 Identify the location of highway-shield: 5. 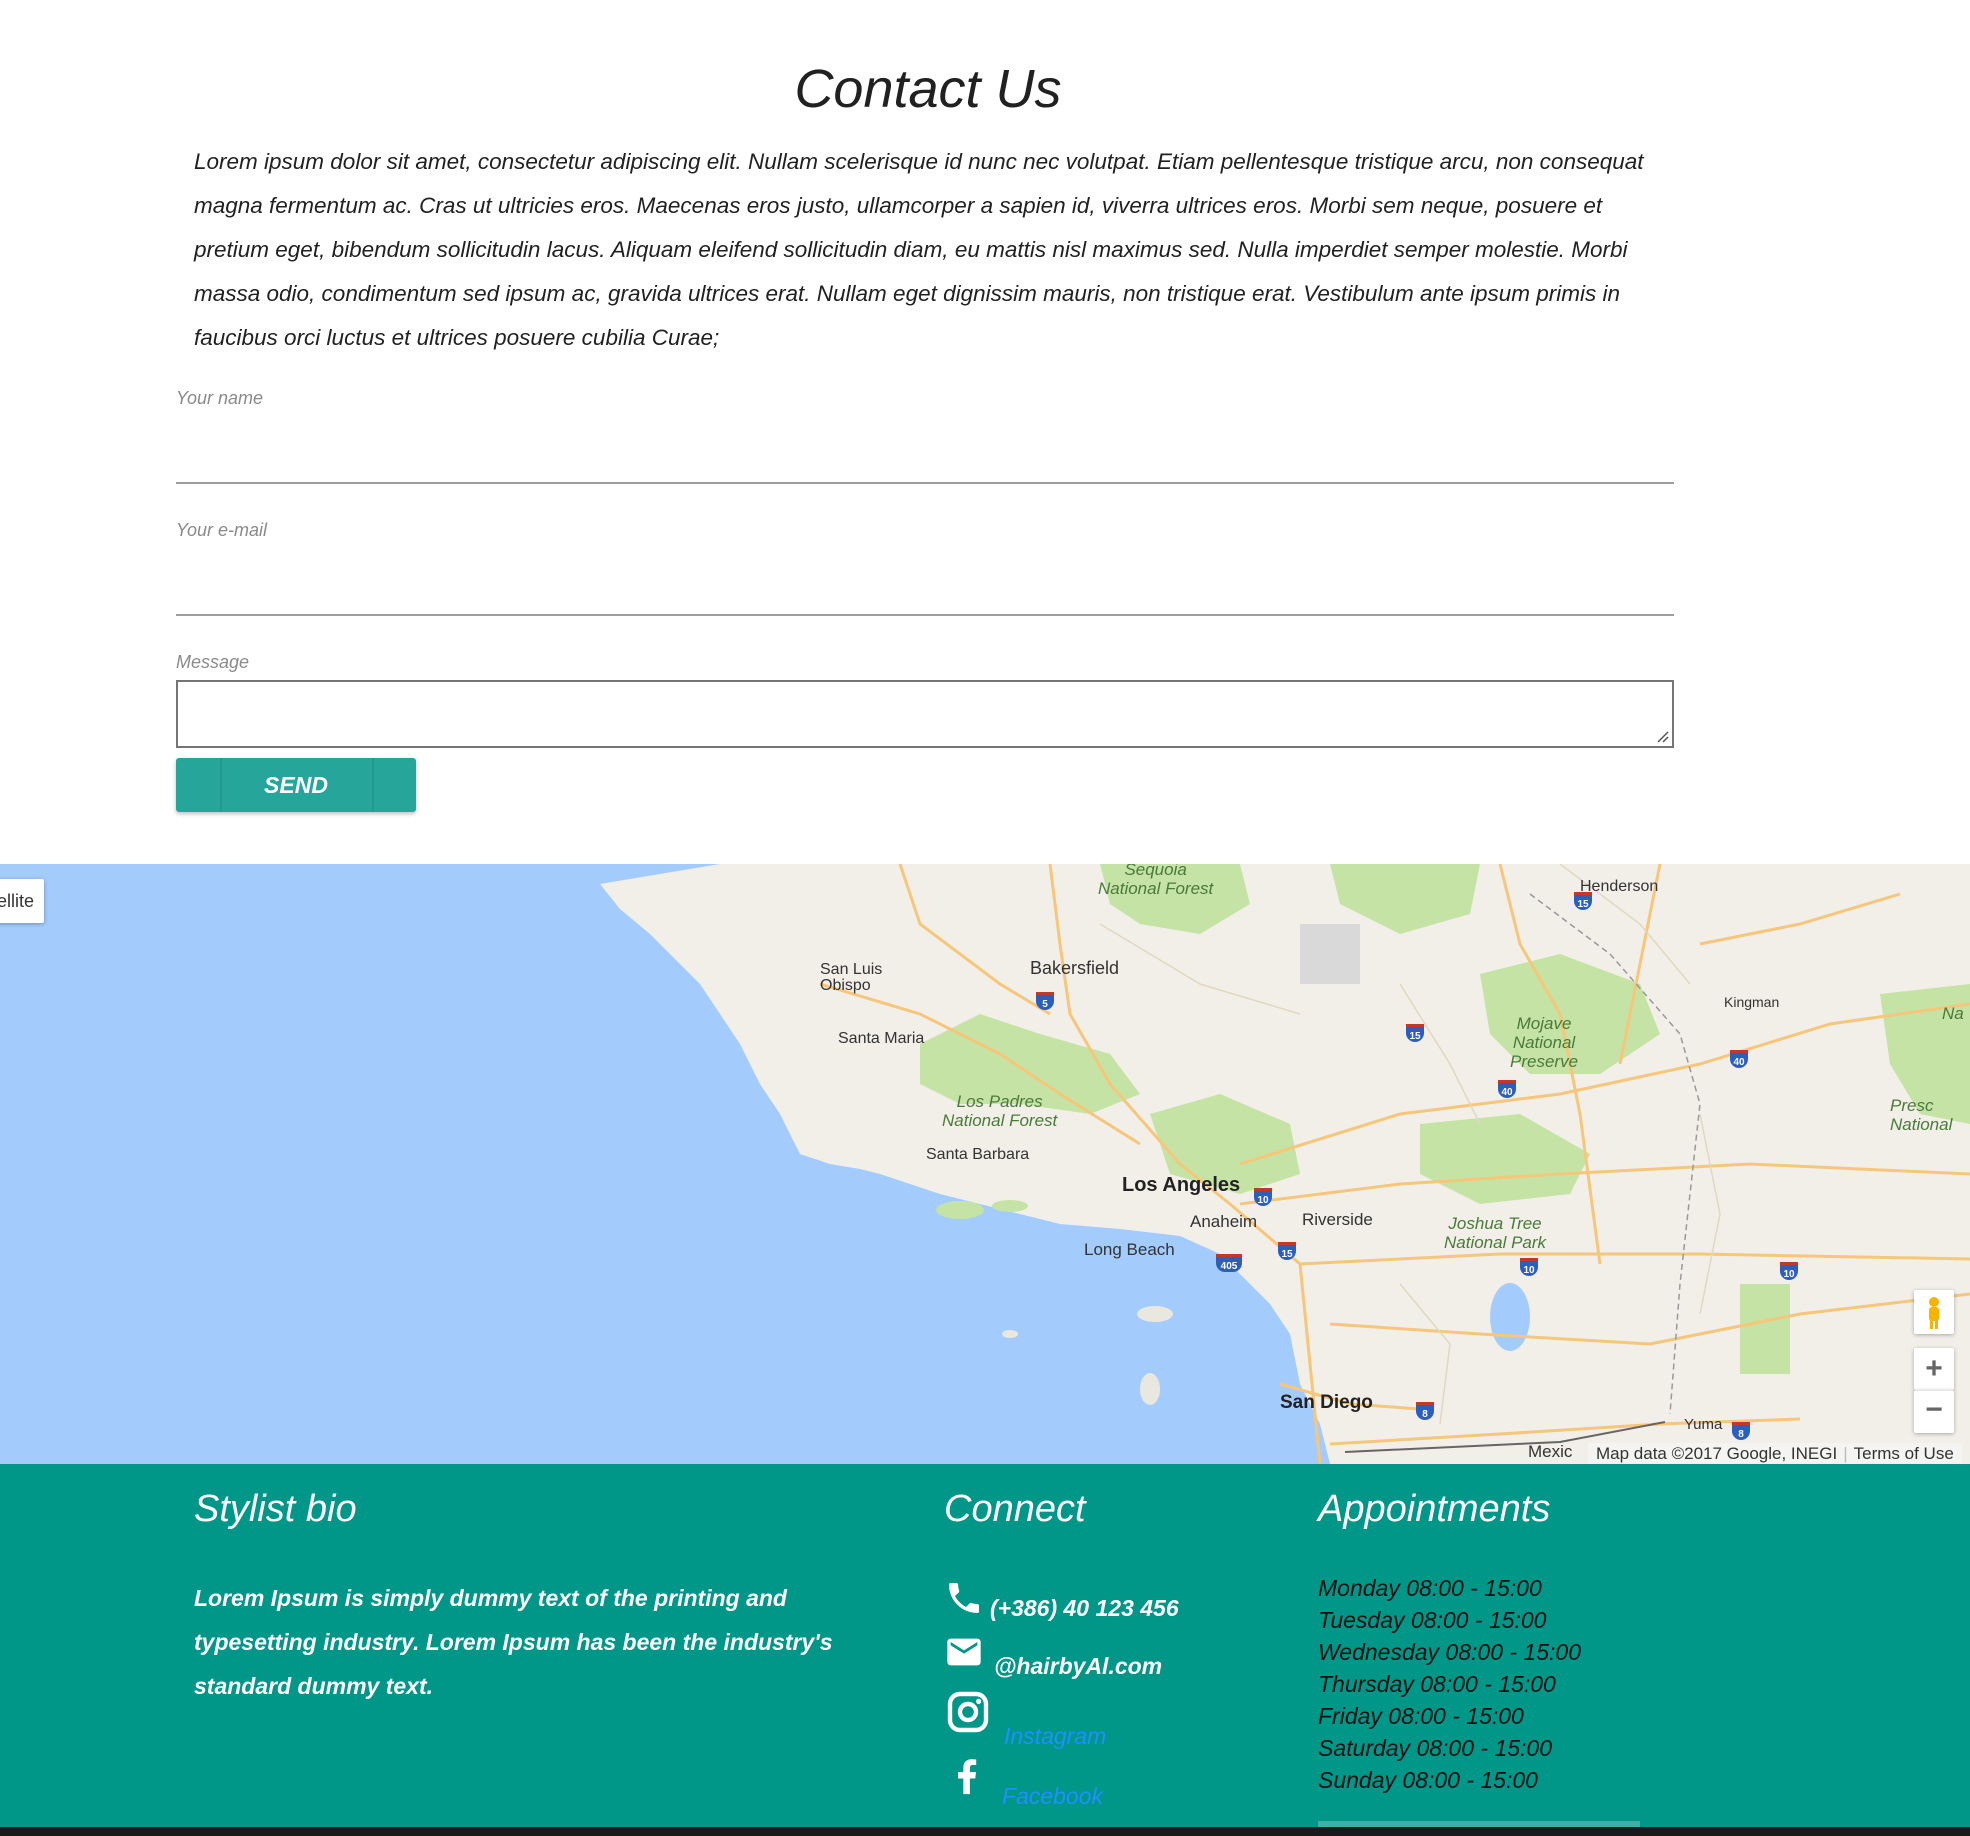
(1045, 1001).